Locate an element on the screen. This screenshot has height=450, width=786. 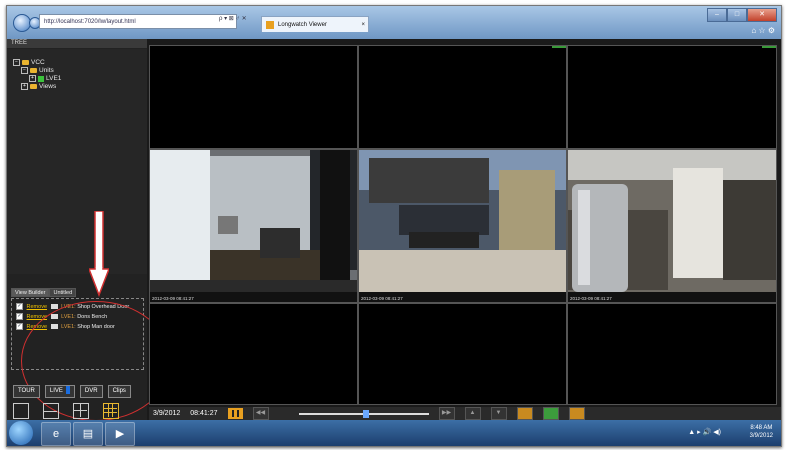
tab-untitled: Untitled is located at coordinates (63, 292).